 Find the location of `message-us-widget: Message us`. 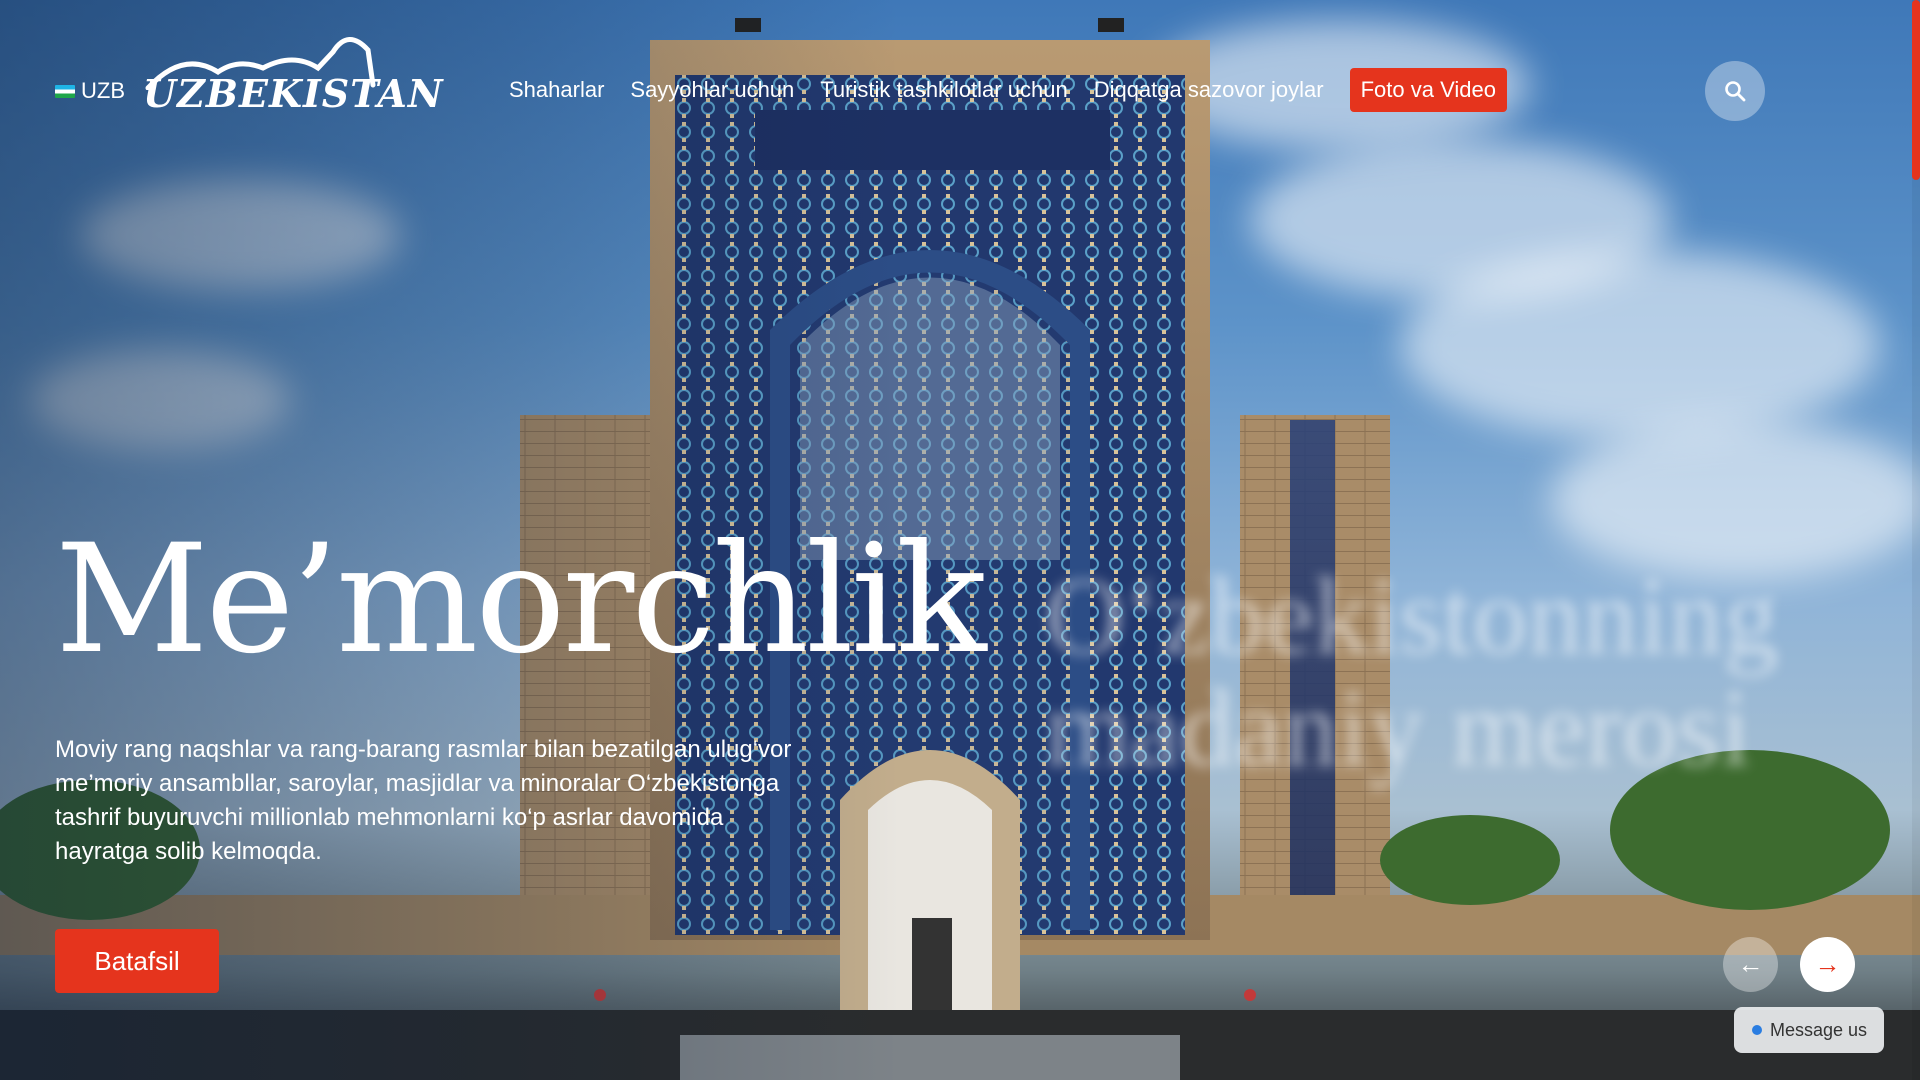

message-us-widget: Message us is located at coordinates (1809, 1030).